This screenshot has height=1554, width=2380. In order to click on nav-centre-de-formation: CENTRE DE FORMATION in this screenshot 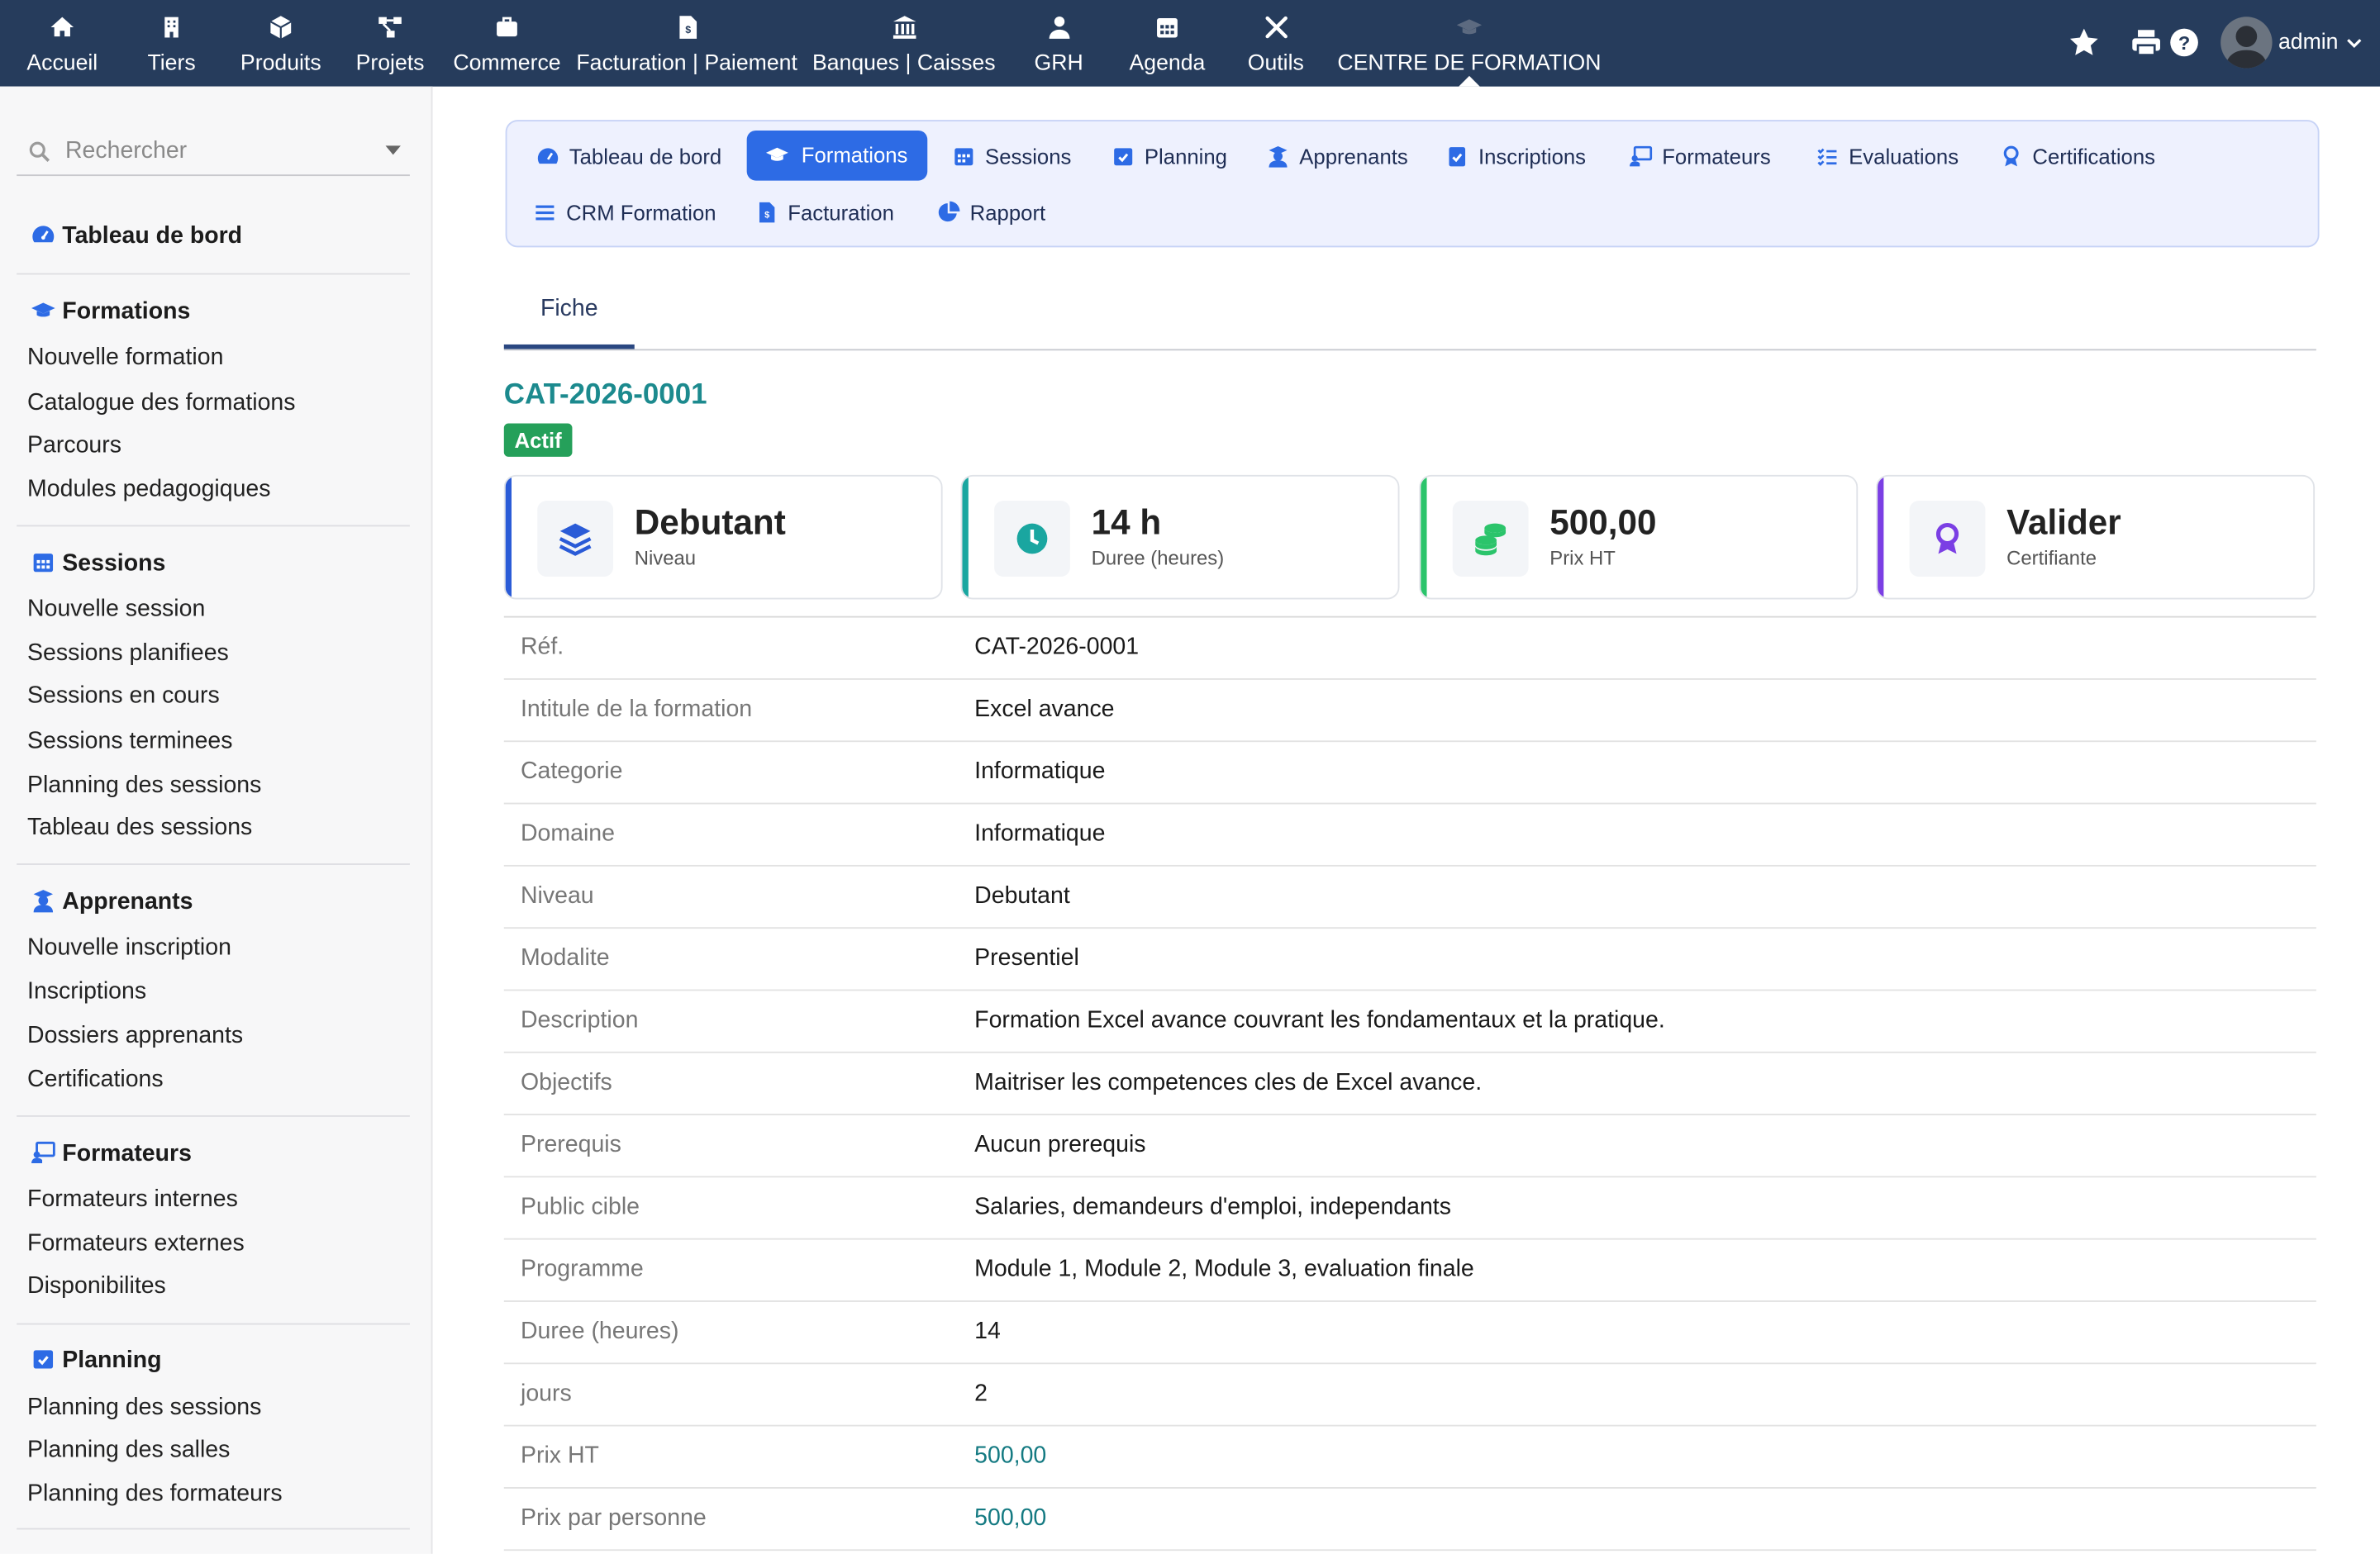, I will do `click(1469, 43)`.